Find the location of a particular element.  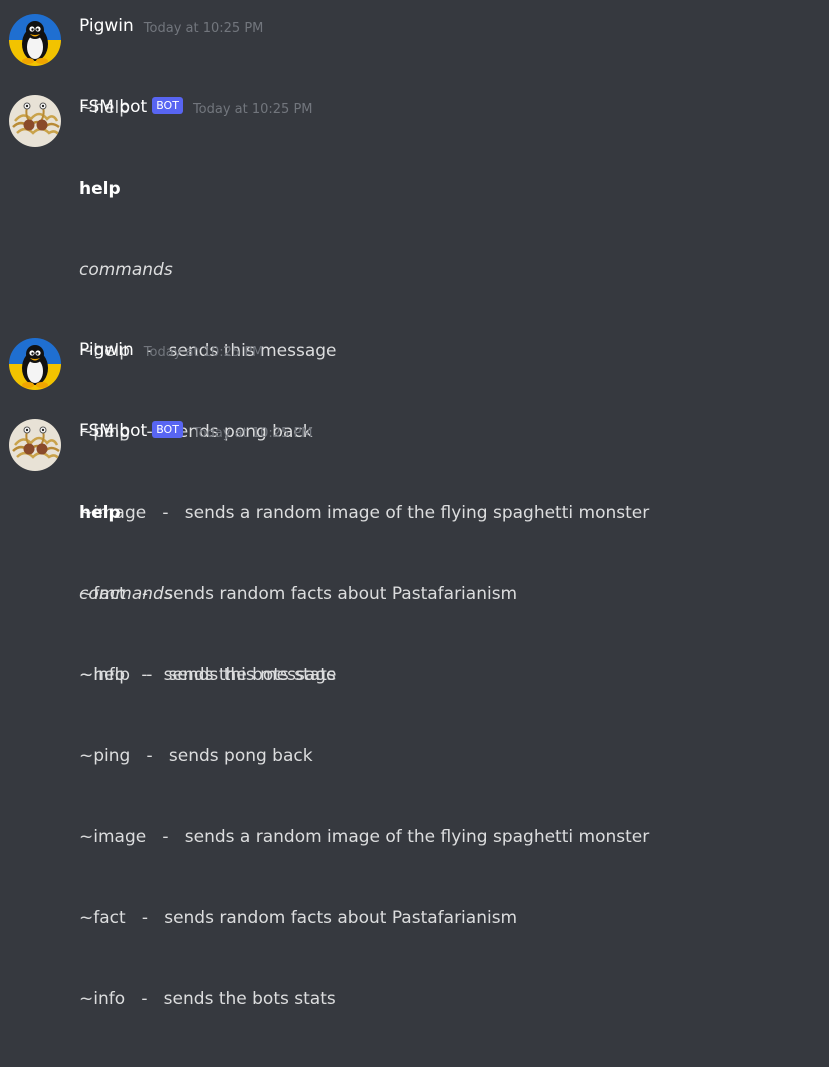

command-line: ~help - sends this message is located at coordinates (208, 675).